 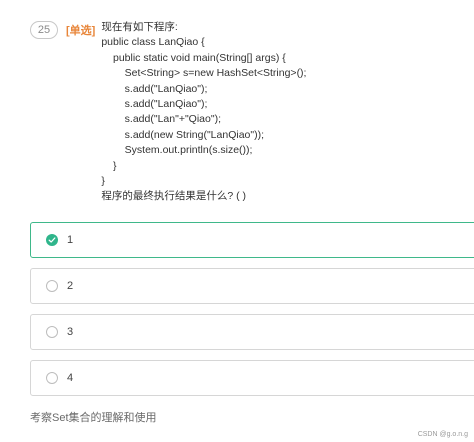 What do you see at coordinates (153, 42) in the screenshot?
I see `question-line: public class LanQiao {` at bounding box center [153, 42].